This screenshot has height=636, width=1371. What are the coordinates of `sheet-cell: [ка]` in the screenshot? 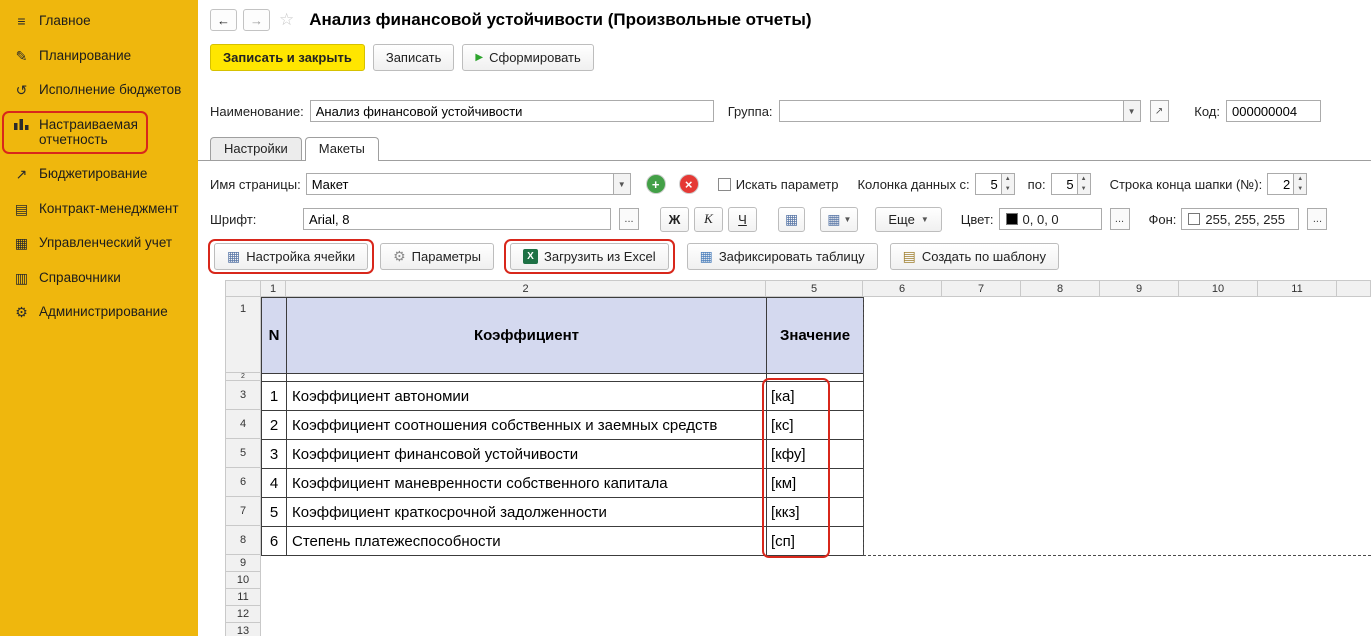 It's located at (815, 396).